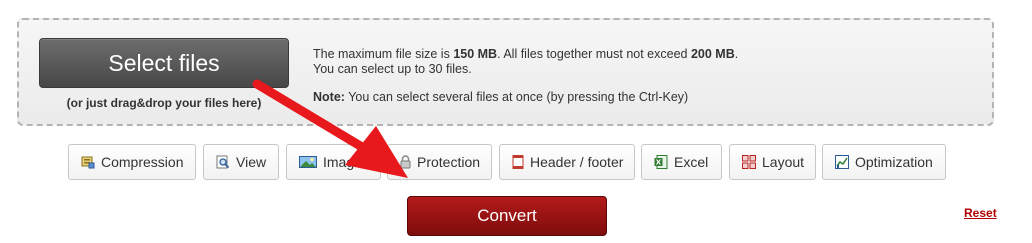  I want to click on tab-protection: Protection, so click(439, 162).